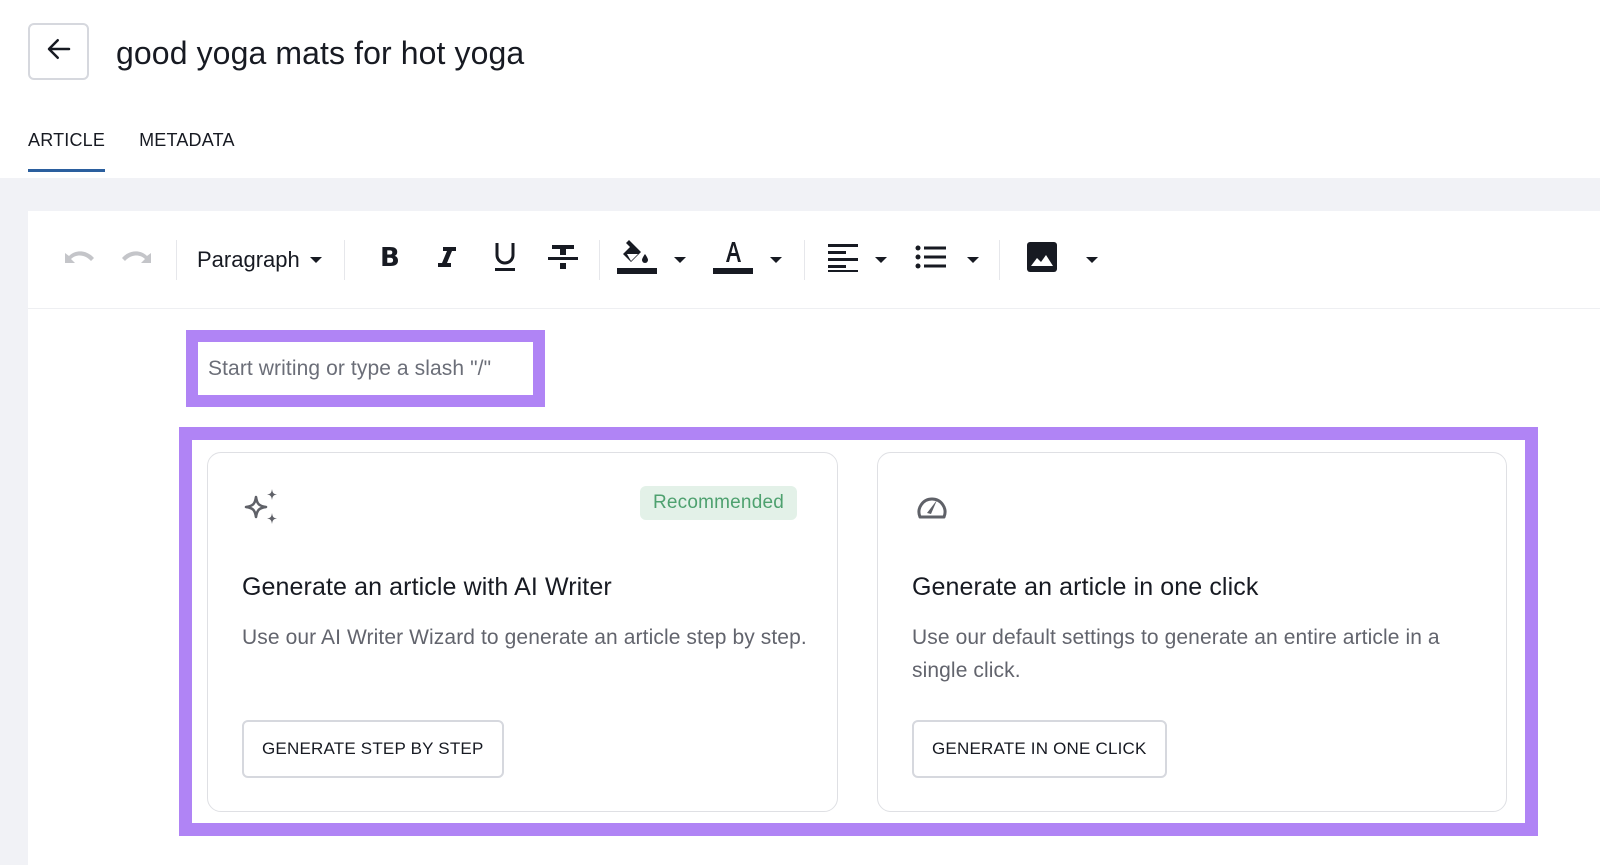 This screenshot has width=1600, height=865. What do you see at coordinates (1085, 587) in the screenshot?
I see `card-title: Generate an article in one click` at bounding box center [1085, 587].